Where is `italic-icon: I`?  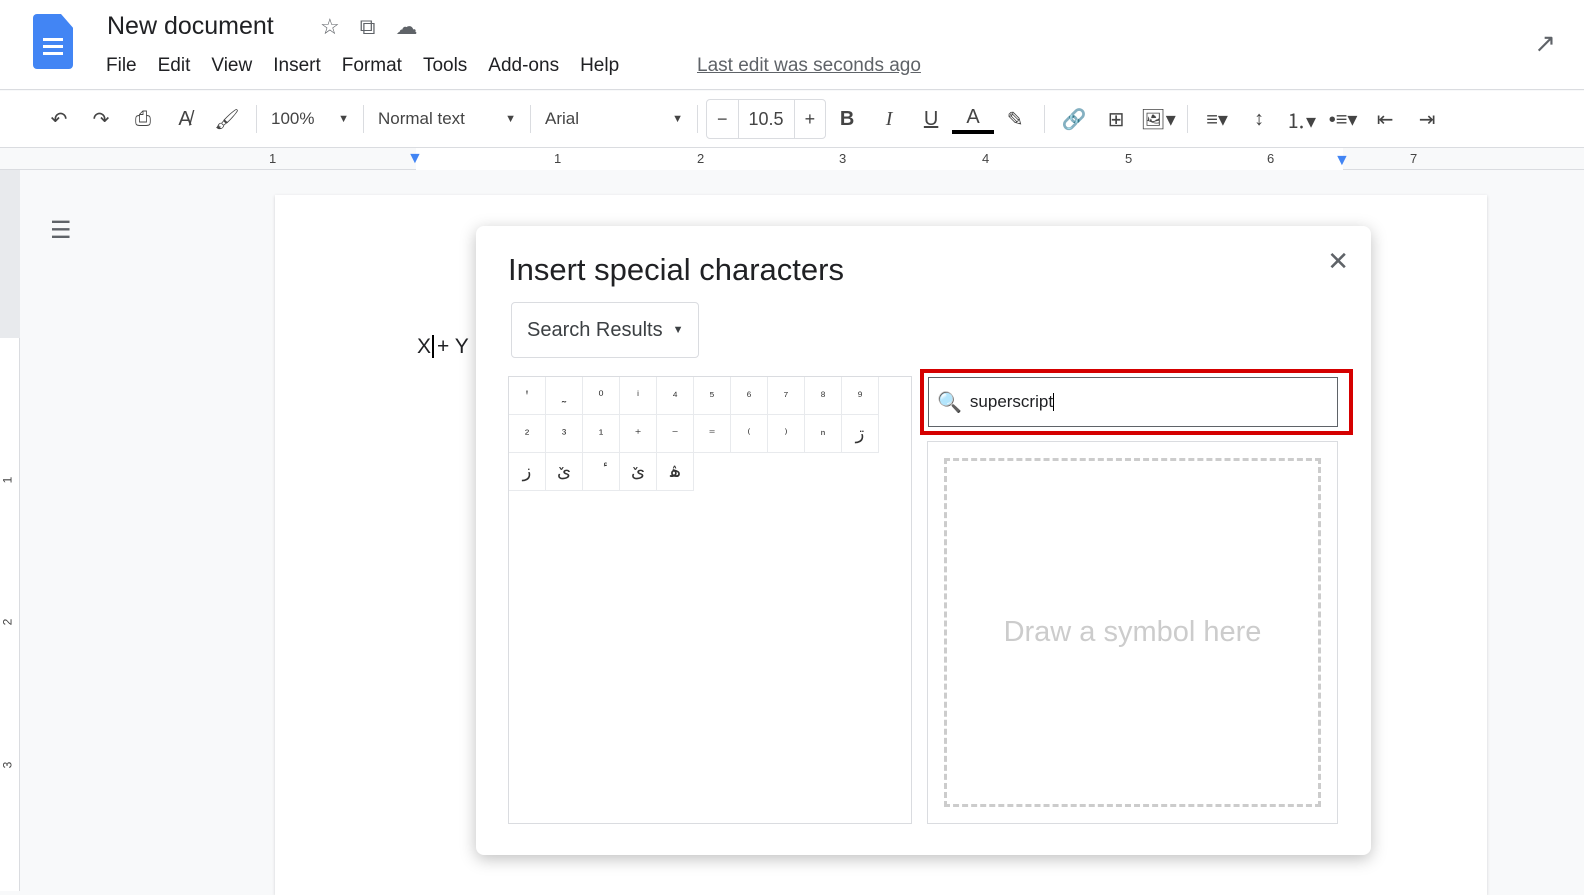 italic-icon: I is located at coordinates (889, 119).